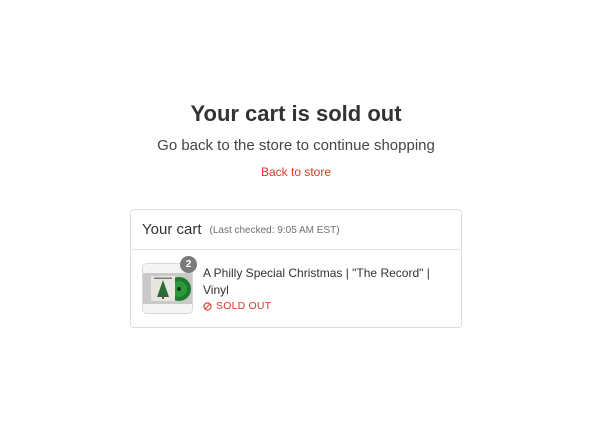 The width and height of the screenshot is (605, 443). I want to click on back-to-store-link: Back to store, so click(296, 172).